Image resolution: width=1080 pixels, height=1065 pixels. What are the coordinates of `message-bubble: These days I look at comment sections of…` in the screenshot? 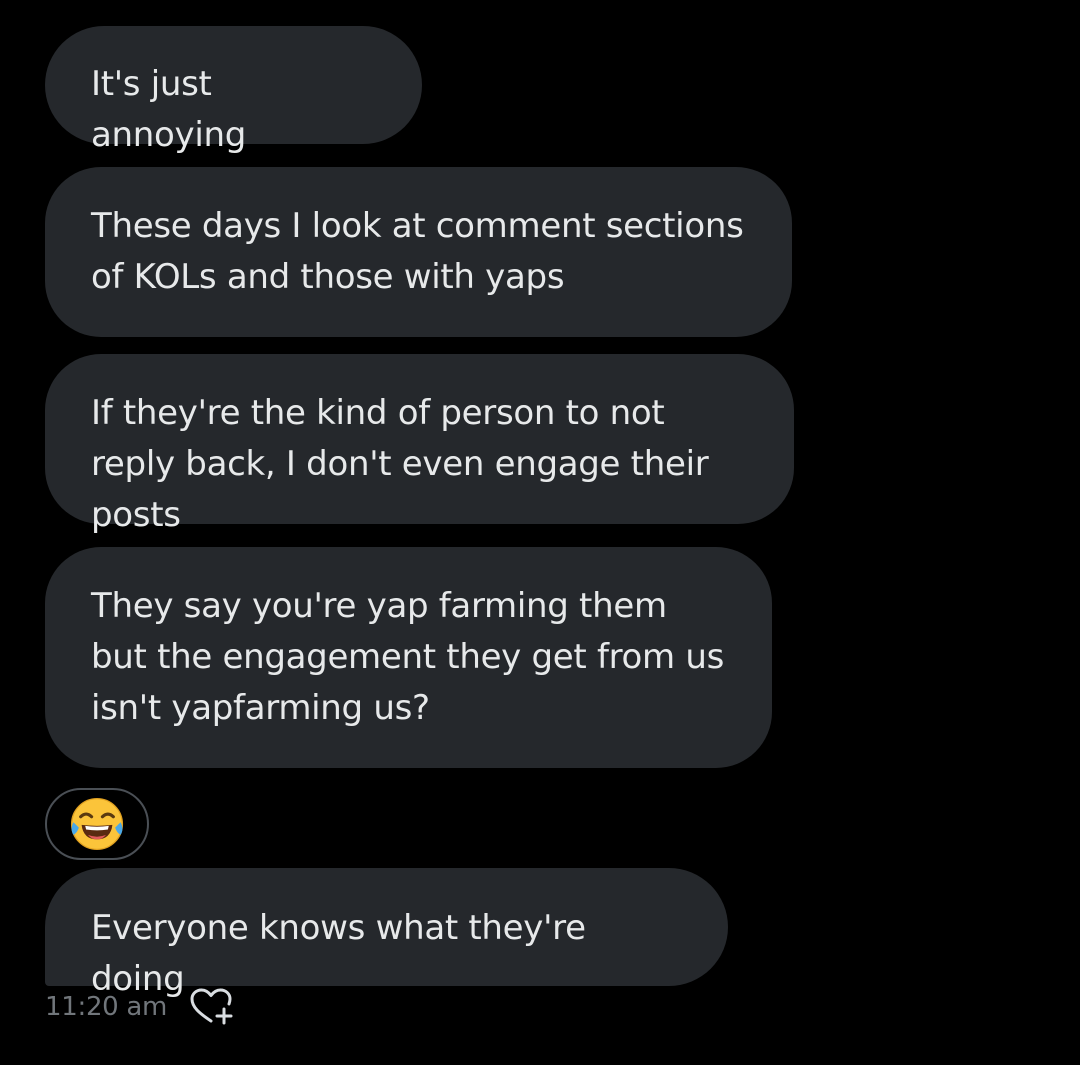 It's located at (418, 252).